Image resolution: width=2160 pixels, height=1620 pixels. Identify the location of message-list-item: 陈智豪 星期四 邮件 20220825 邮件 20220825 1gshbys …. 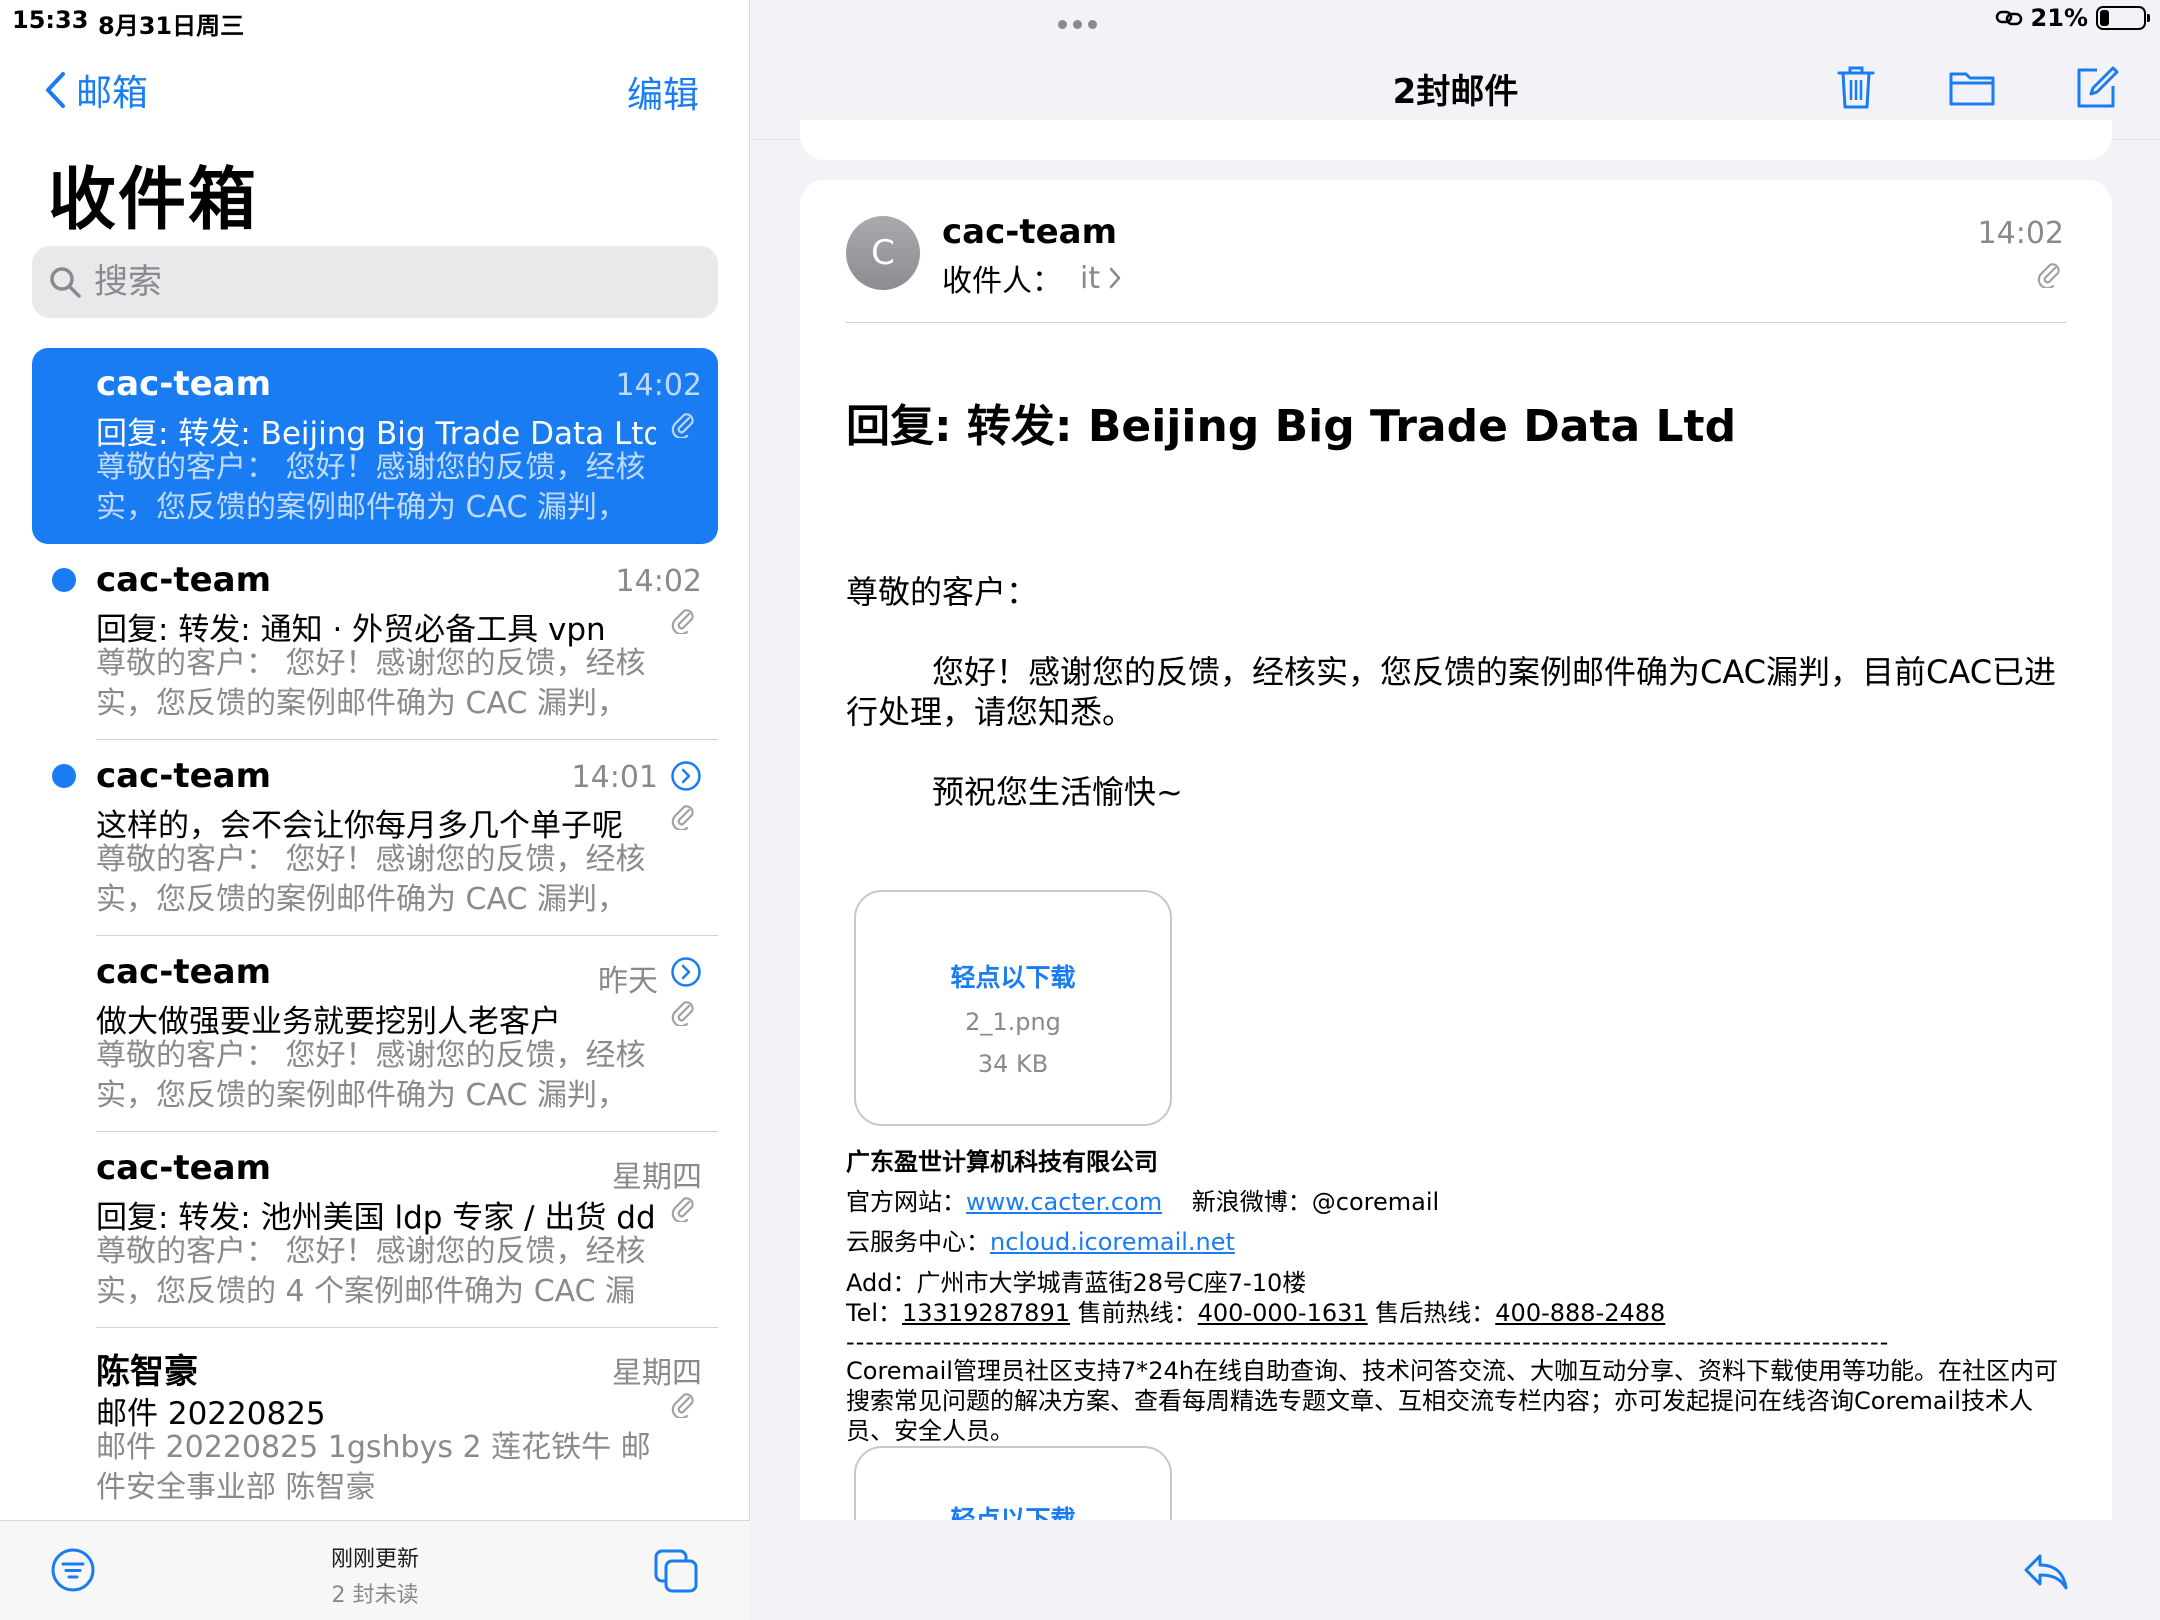
(375, 1426).